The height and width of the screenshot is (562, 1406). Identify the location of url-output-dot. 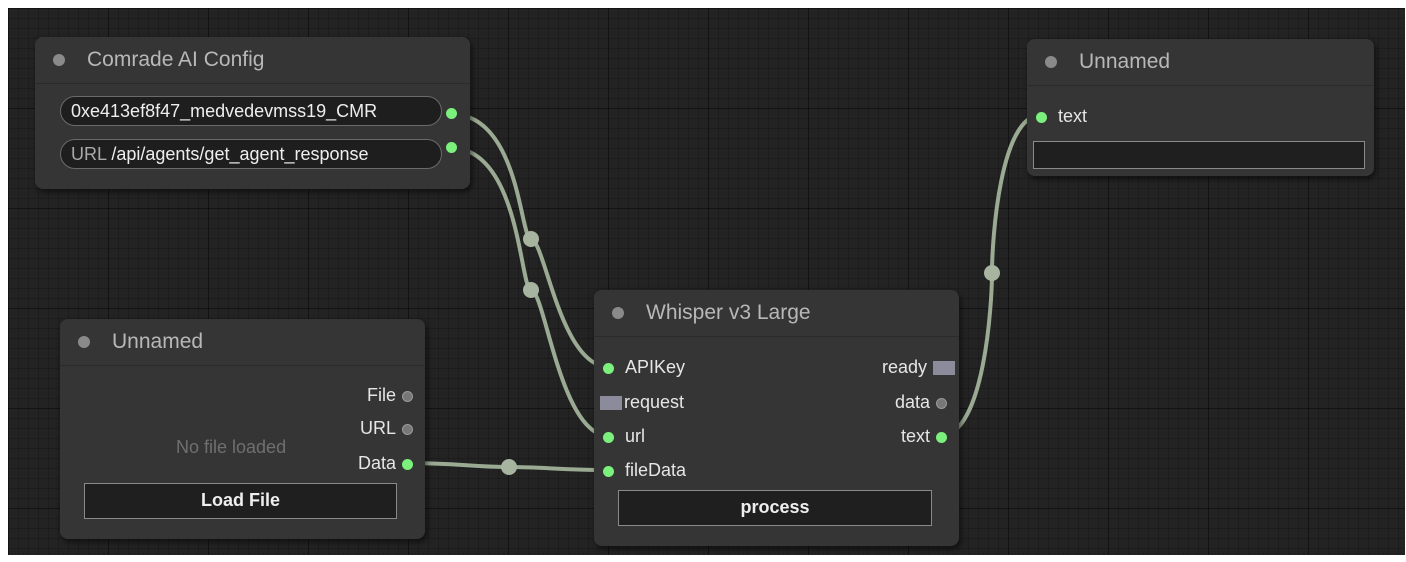
(451, 147).